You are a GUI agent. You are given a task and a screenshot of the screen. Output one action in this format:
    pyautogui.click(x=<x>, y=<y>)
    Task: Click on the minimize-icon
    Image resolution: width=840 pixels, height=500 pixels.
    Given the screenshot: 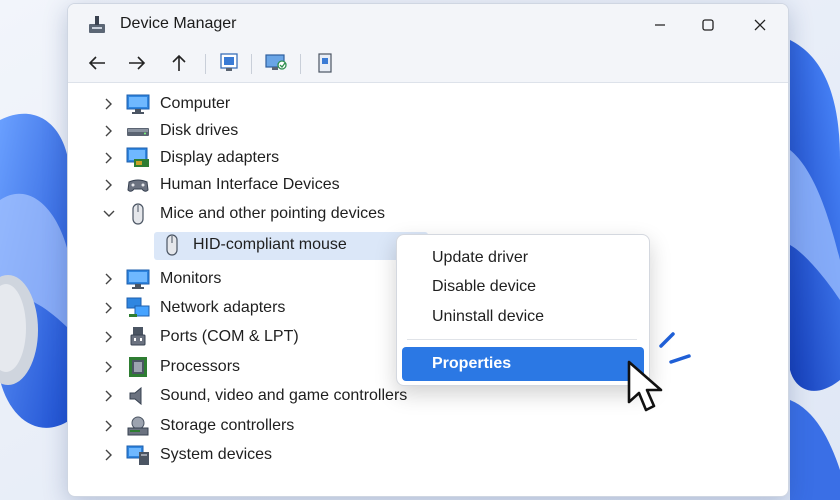 What is the action you would take?
    pyautogui.click(x=660, y=25)
    